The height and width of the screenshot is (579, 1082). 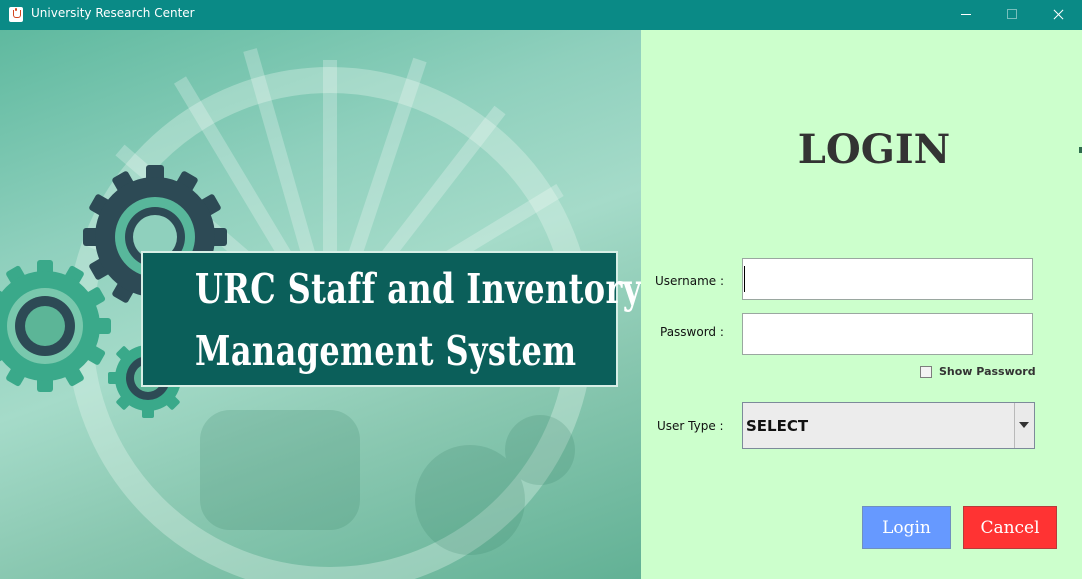 What do you see at coordinates (888, 425) in the screenshot?
I see `user-type-dropdown: SELECT` at bounding box center [888, 425].